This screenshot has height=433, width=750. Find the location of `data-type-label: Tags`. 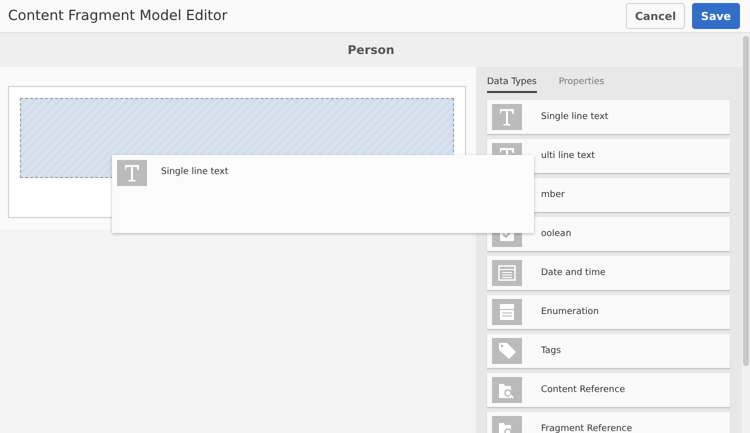

data-type-label: Tags is located at coordinates (551, 351).